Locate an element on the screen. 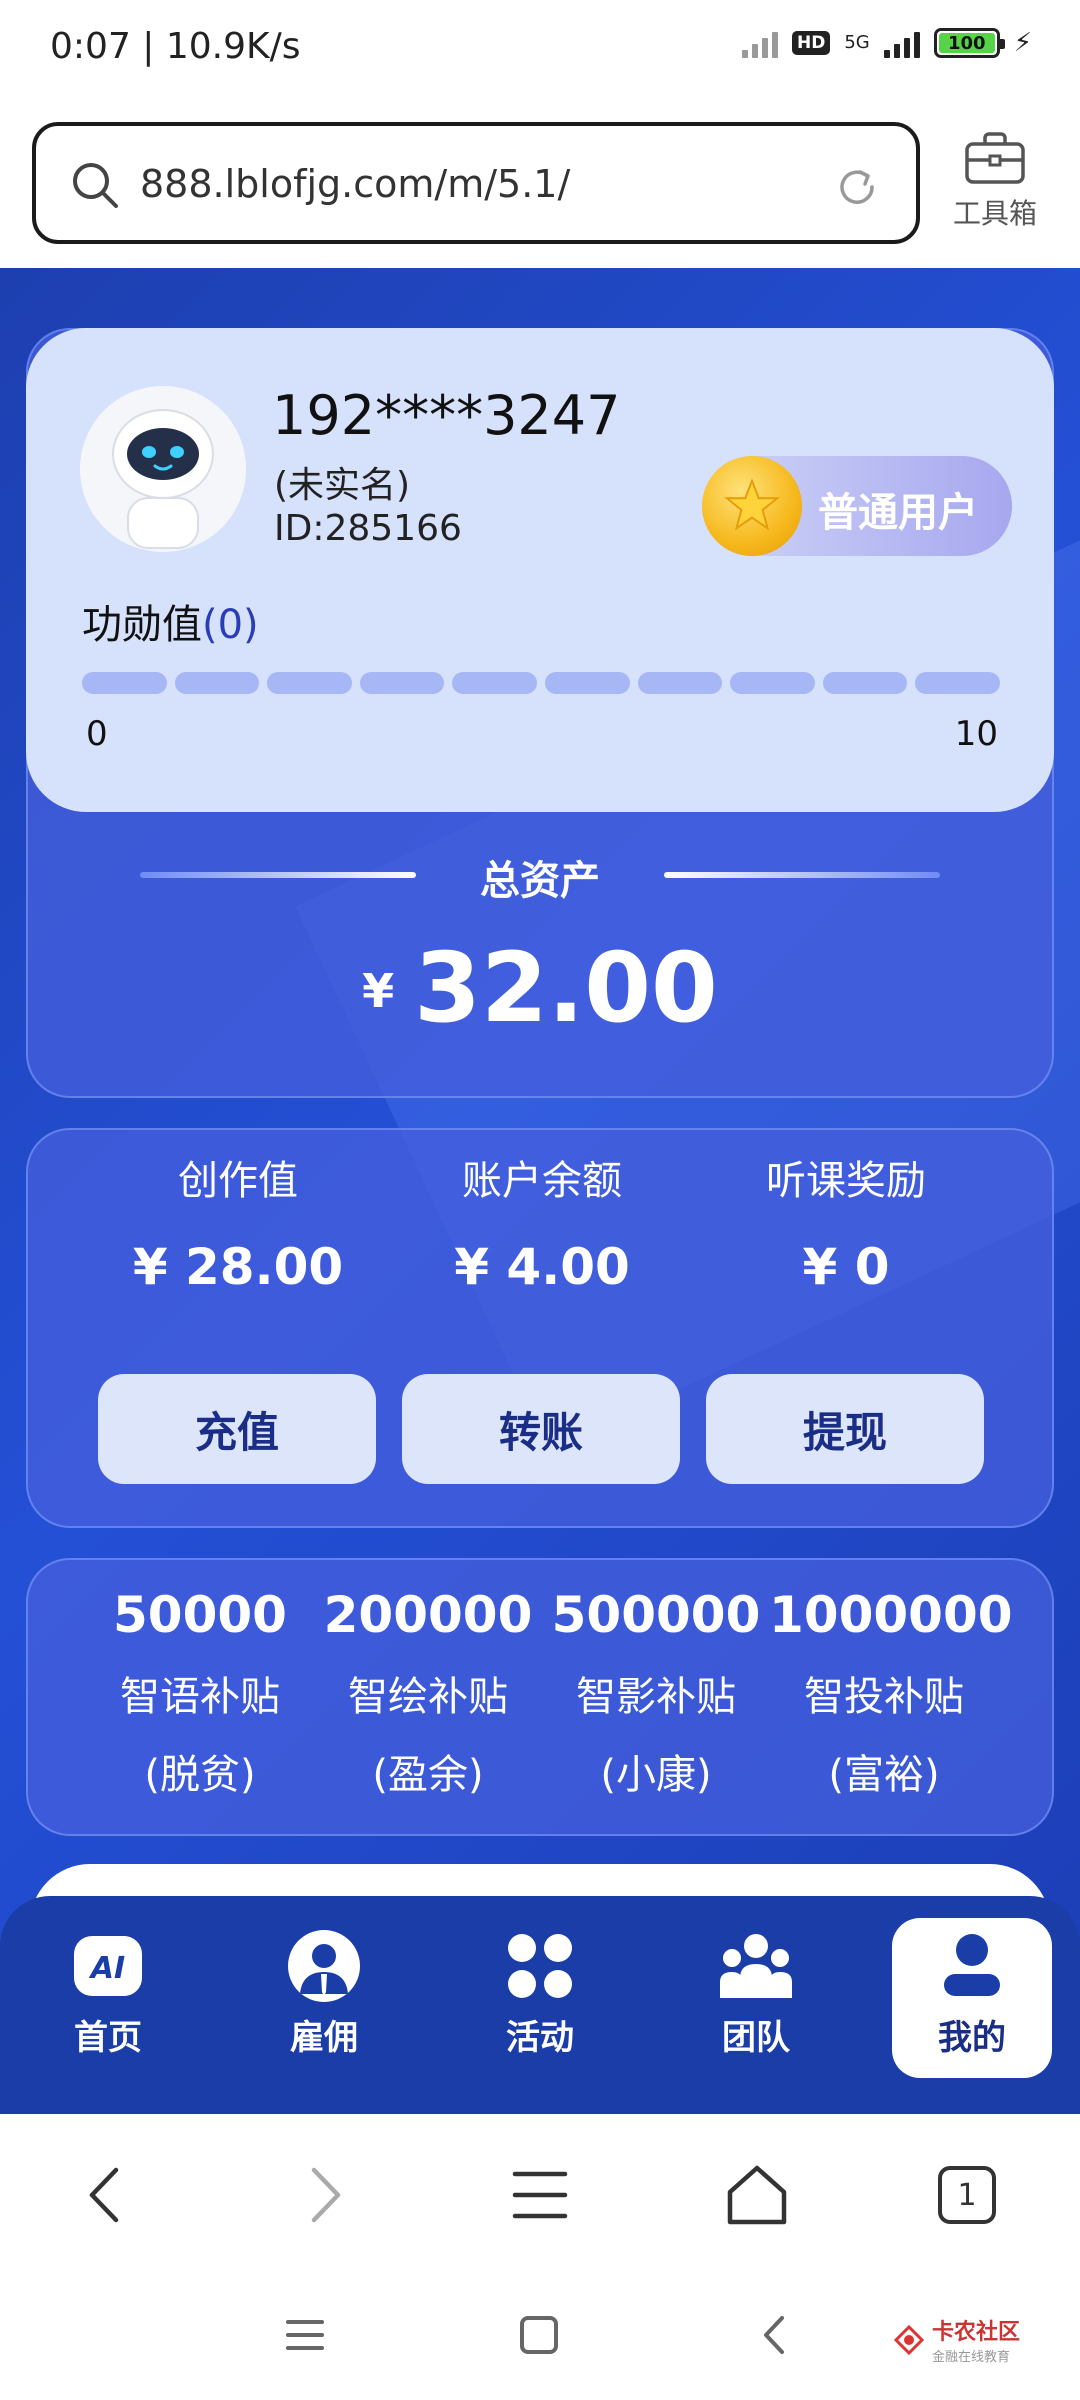  charging-icon: ⚡ is located at coordinates (1022, 43).